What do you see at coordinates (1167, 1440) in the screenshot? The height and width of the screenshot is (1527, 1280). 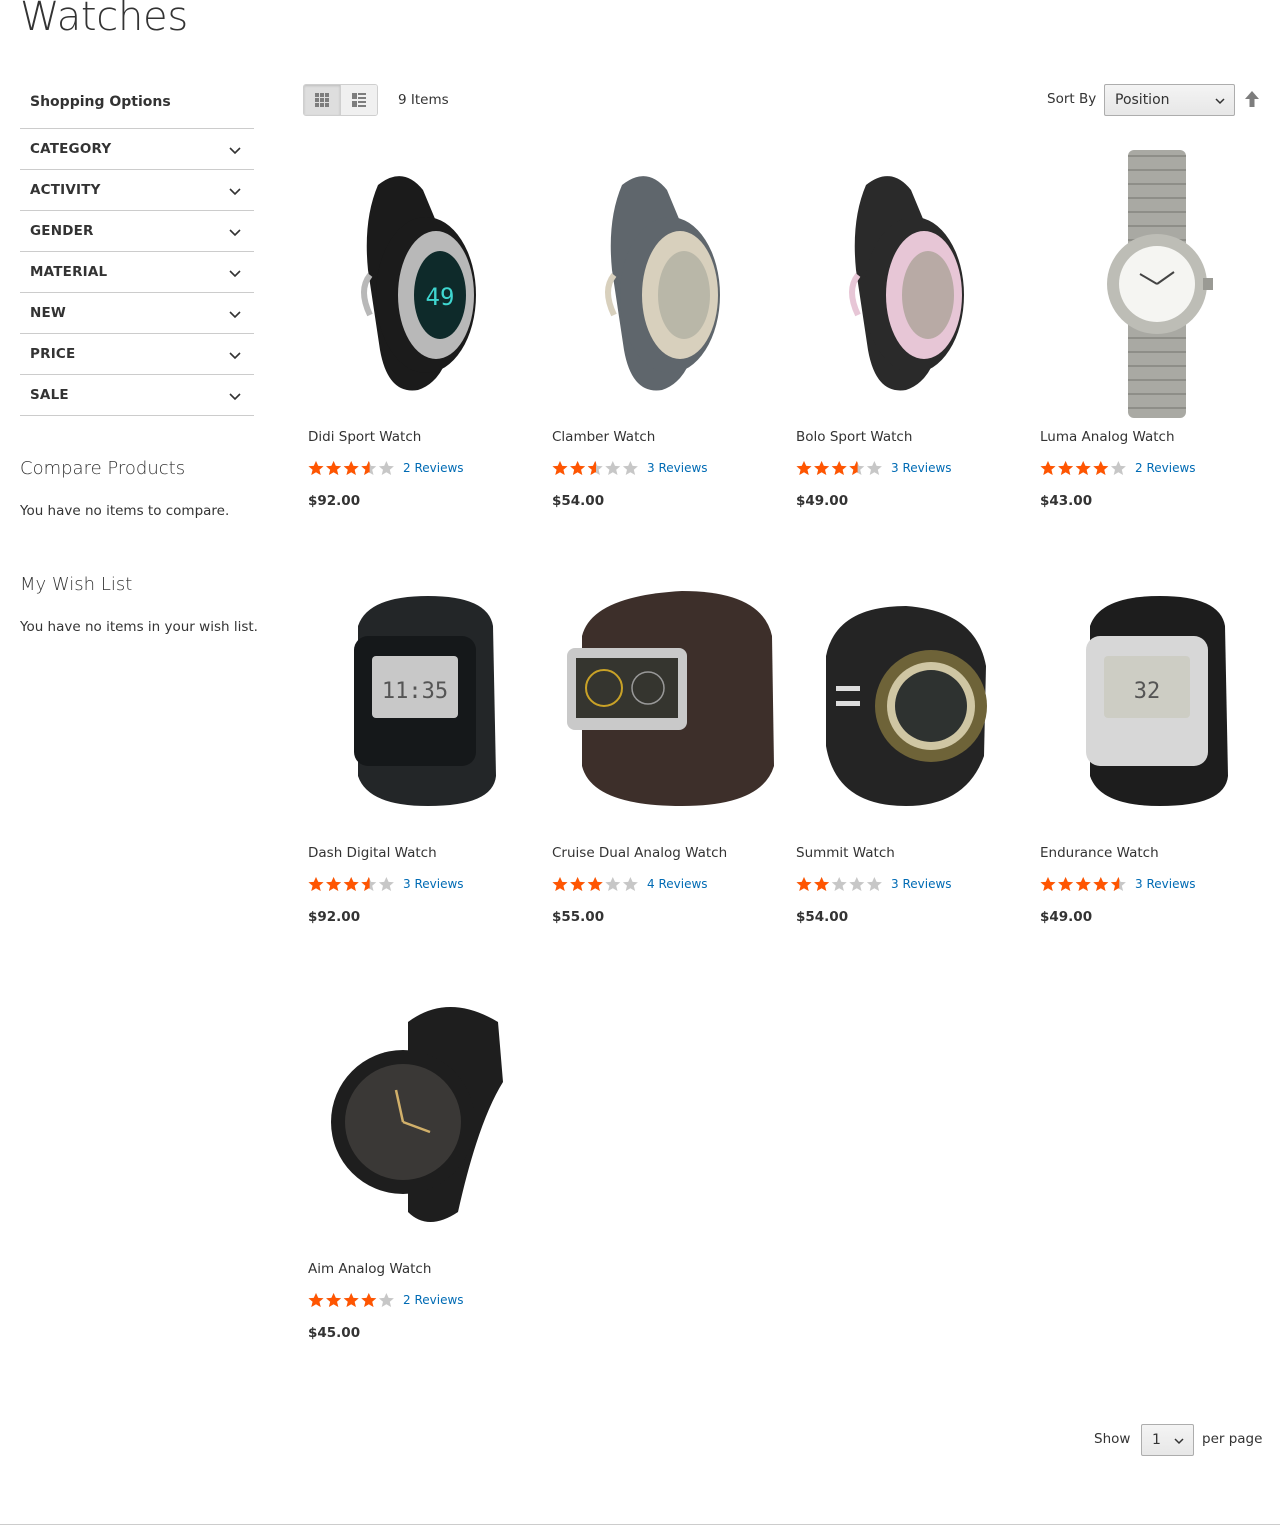 I see `limiter-select: 1` at bounding box center [1167, 1440].